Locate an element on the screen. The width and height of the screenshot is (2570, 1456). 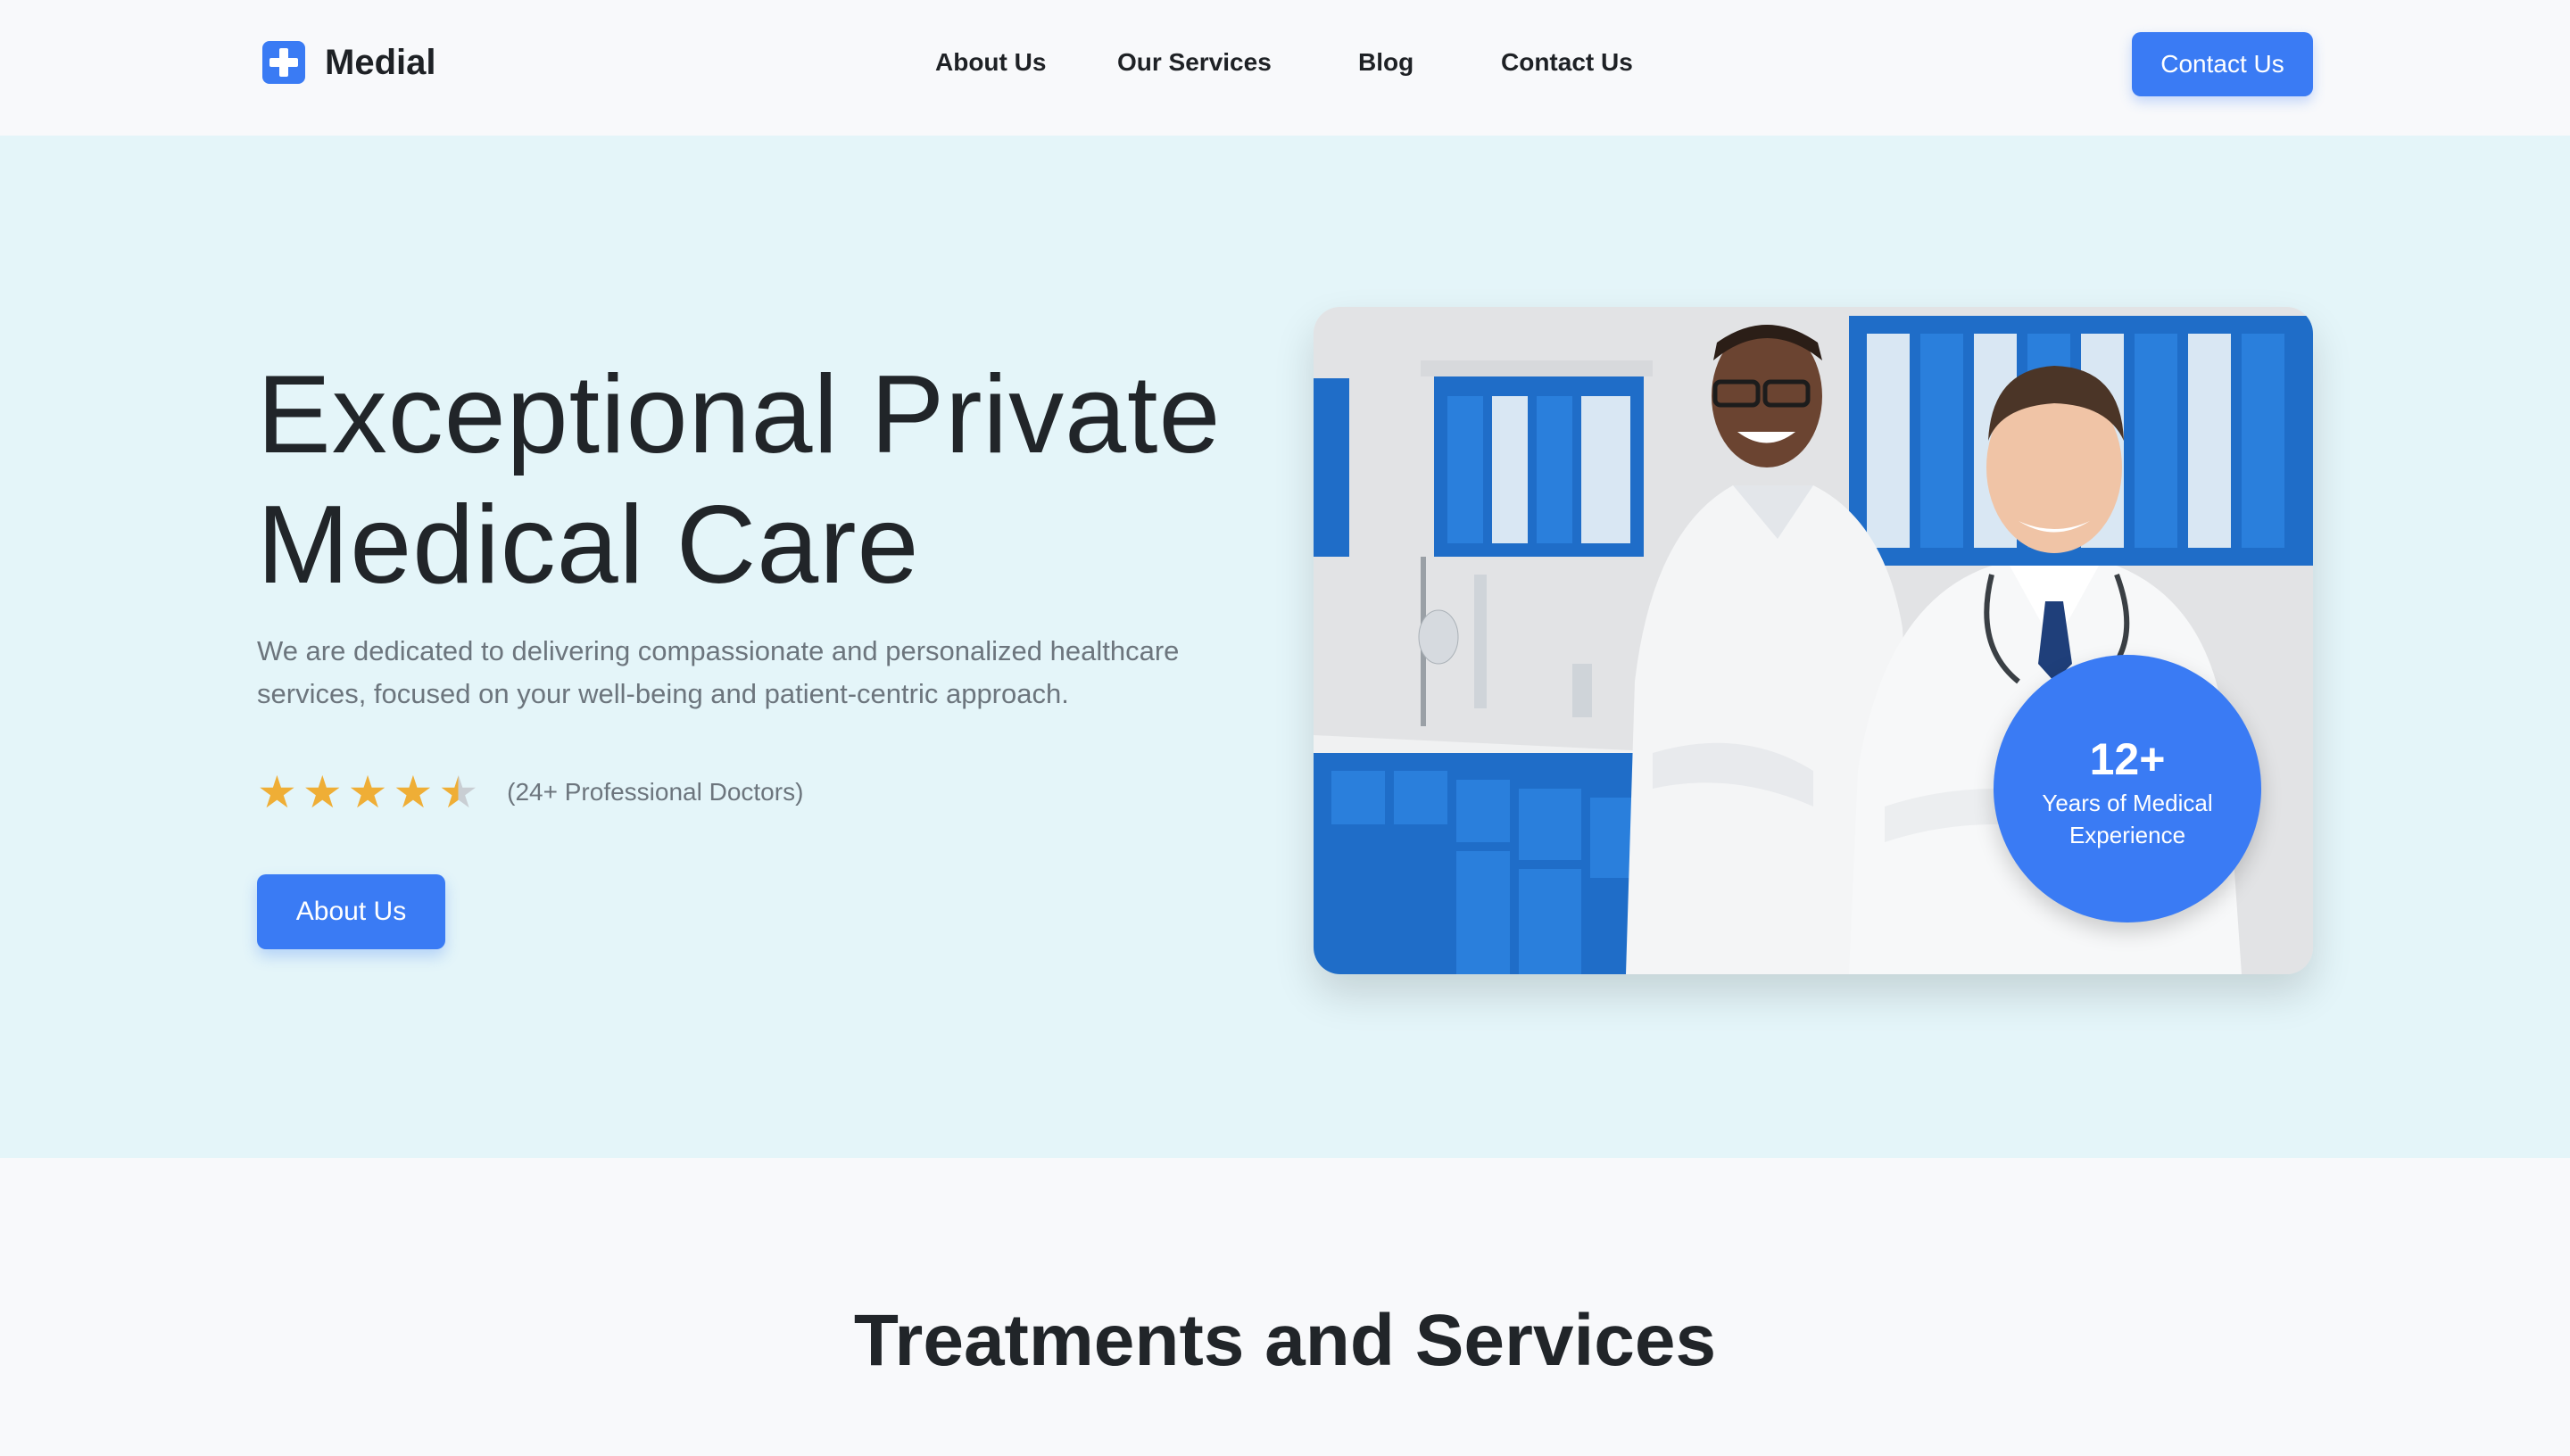
nav-blog: Blog is located at coordinates (1386, 62).